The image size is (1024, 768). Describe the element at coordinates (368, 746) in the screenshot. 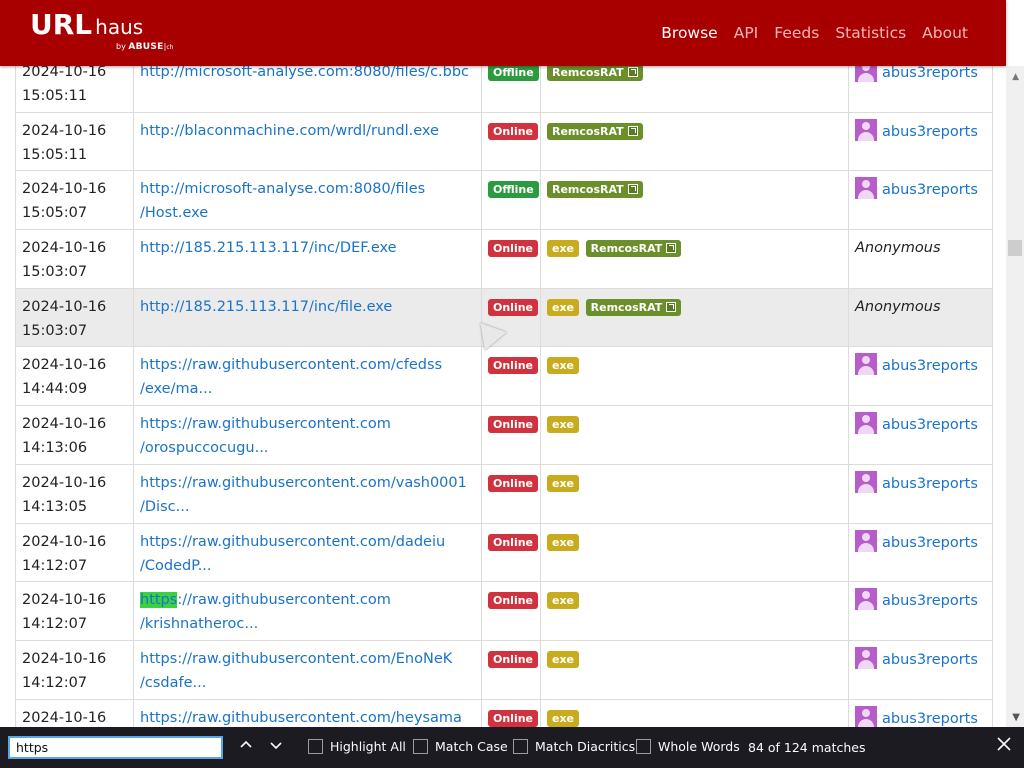

I see `highlight-all-label: Highlight All` at that location.